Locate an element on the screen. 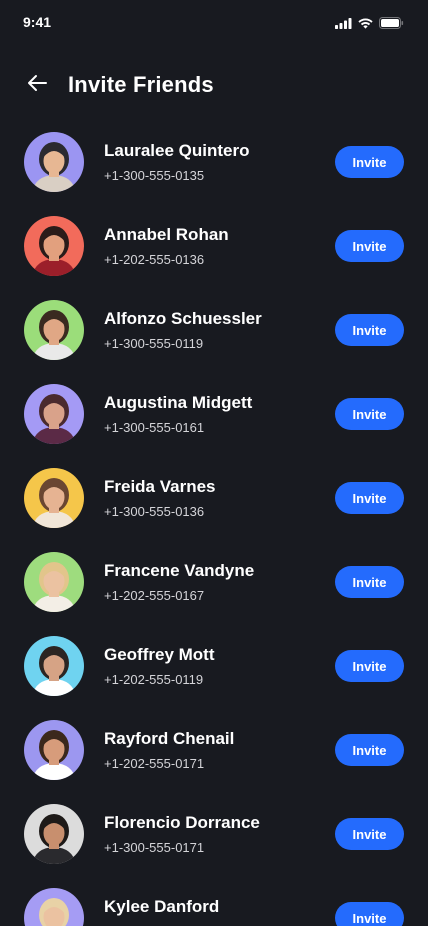 Image resolution: width=428 pixels, height=926 pixels. friend-phone: +1-300-555-0171 is located at coordinates (154, 847).